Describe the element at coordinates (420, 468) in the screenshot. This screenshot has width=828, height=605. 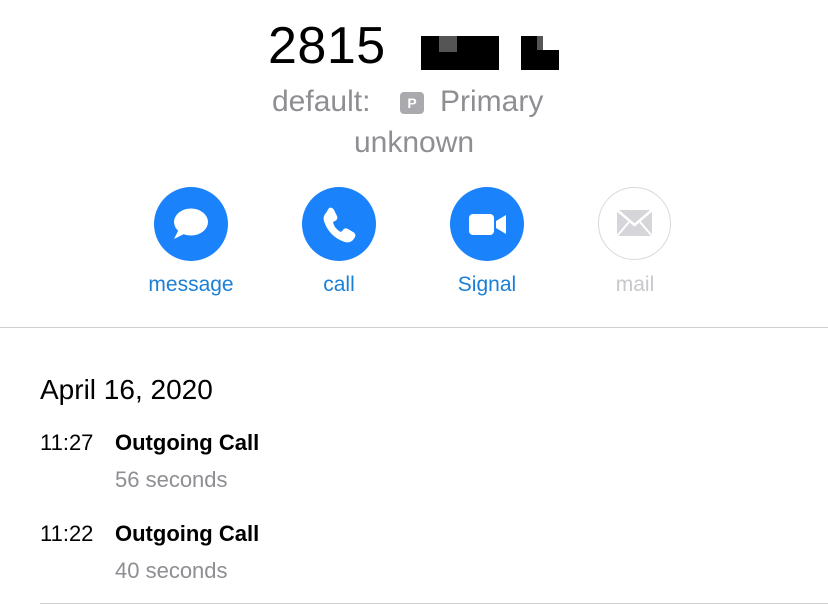
I see `call-log-row: 11:27 Outgoing Call 56 seconds` at that location.